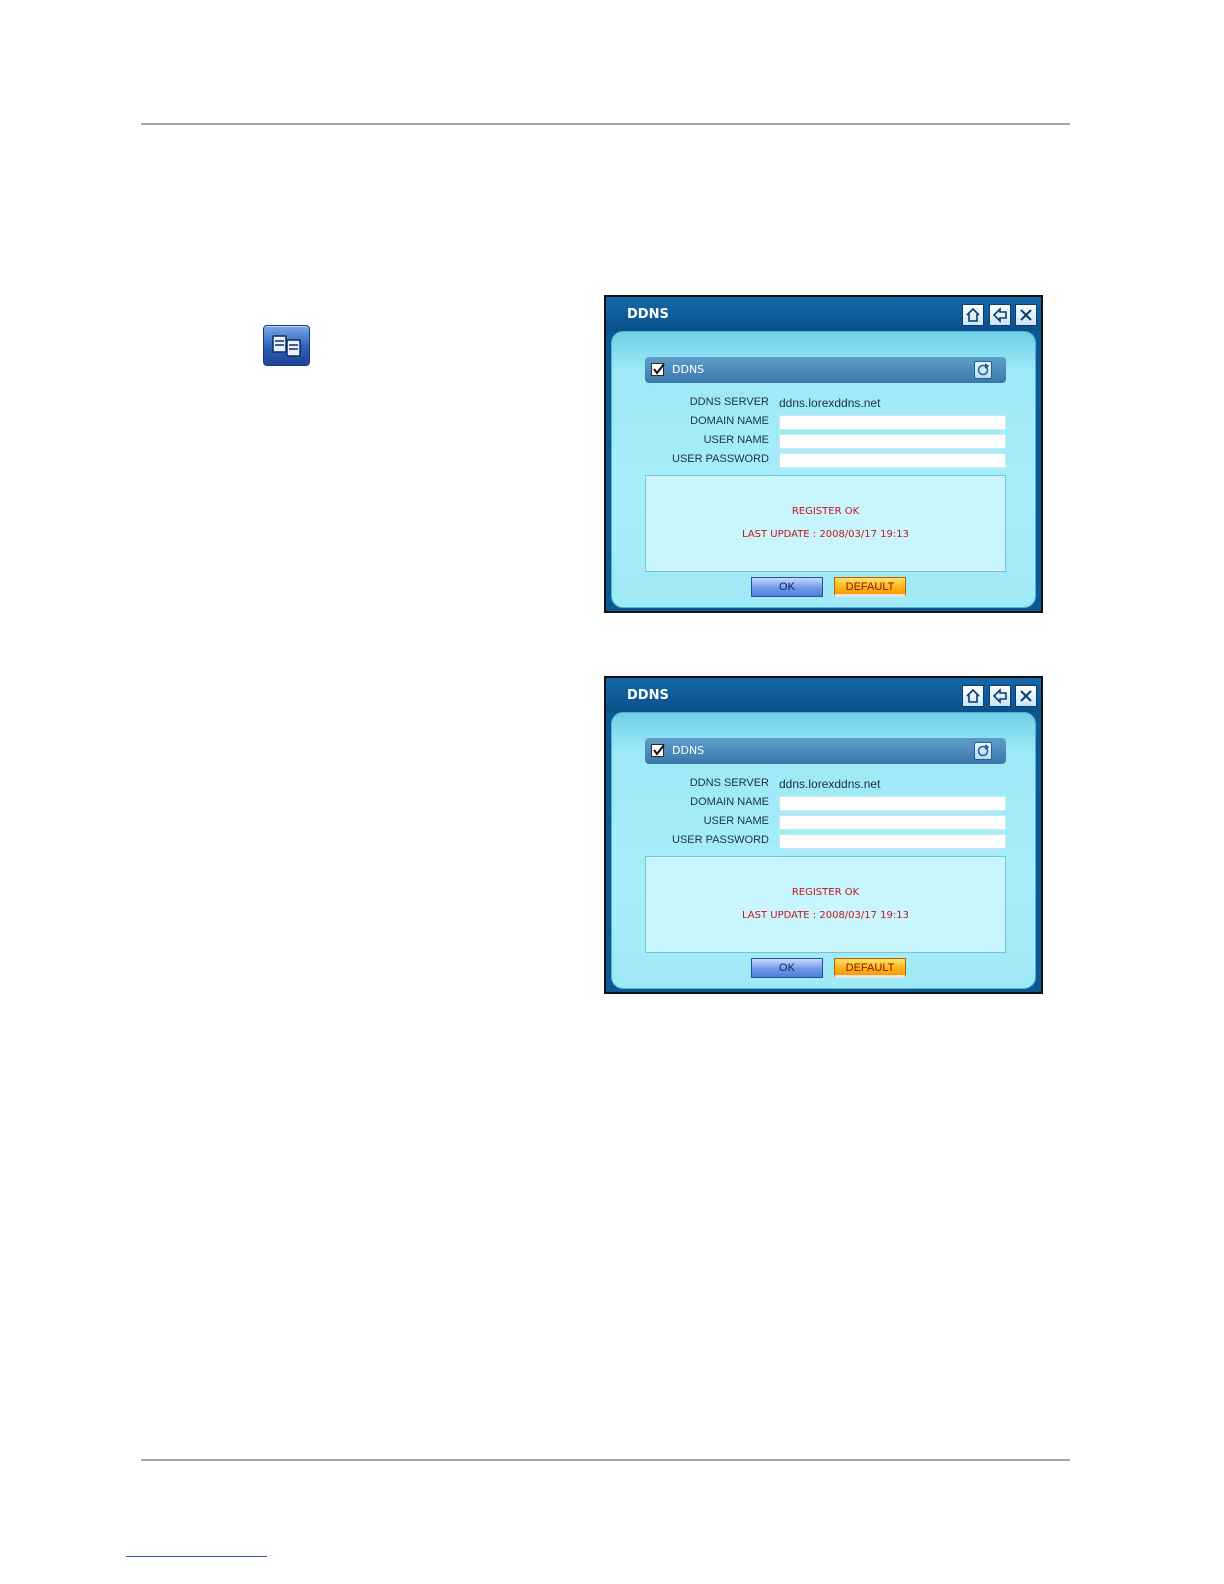 This screenshot has width=1224, height=1584. Describe the element at coordinates (605, 124) in the screenshot. I see `header-rule` at that location.